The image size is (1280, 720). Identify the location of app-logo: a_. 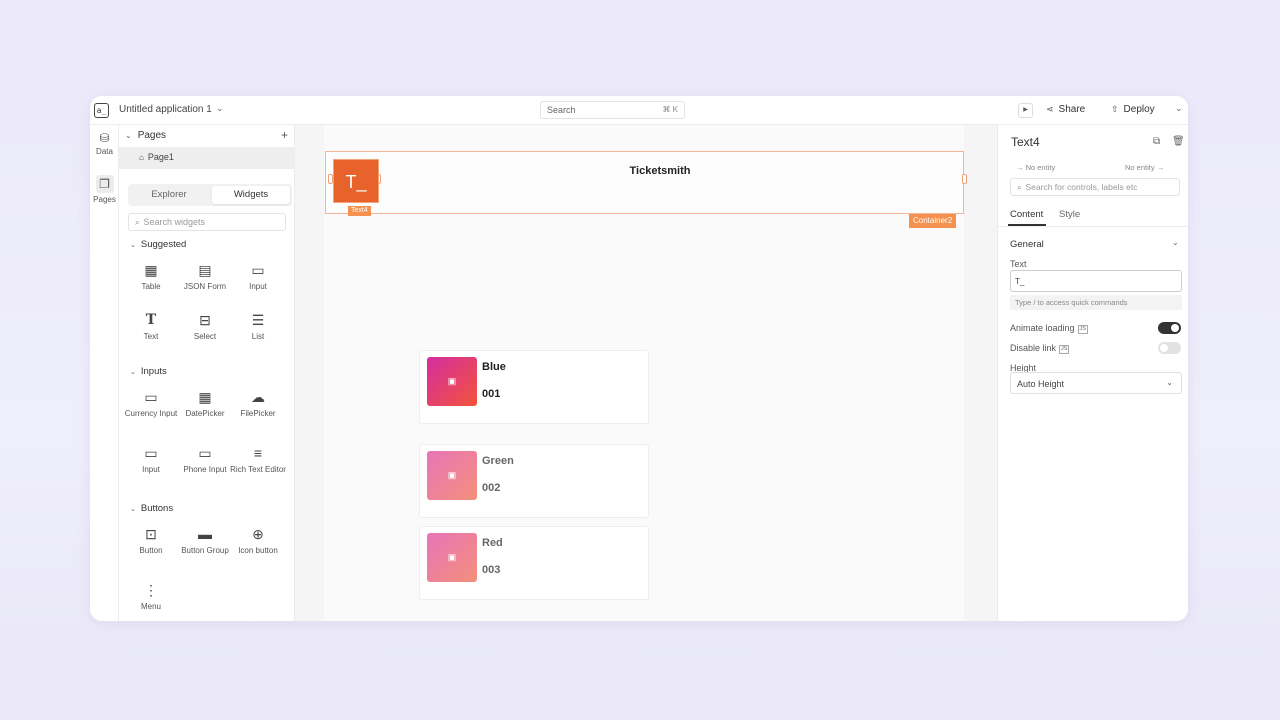
(101, 110).